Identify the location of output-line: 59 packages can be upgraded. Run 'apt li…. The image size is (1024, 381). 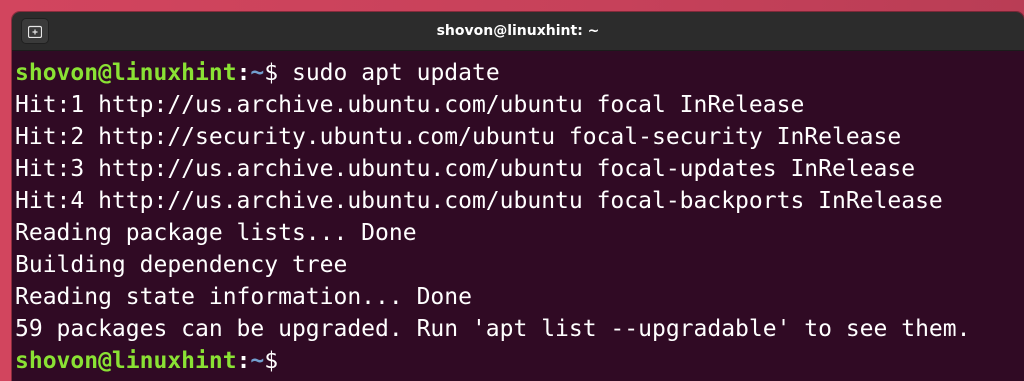
(493, 329).